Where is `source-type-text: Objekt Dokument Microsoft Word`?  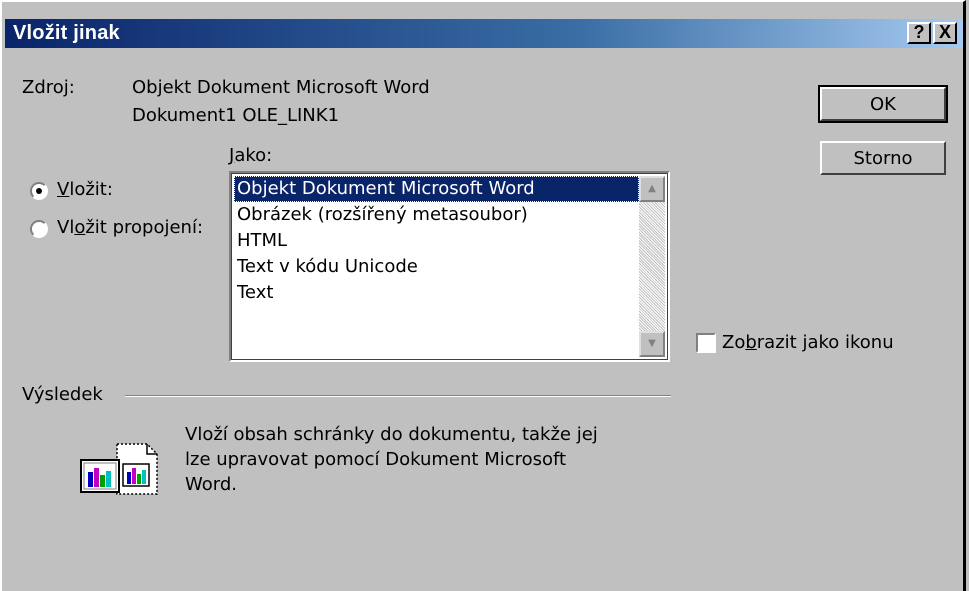 source-type-text: Objekt Dokument Microsoft Word is located at coordinates (281, 87).